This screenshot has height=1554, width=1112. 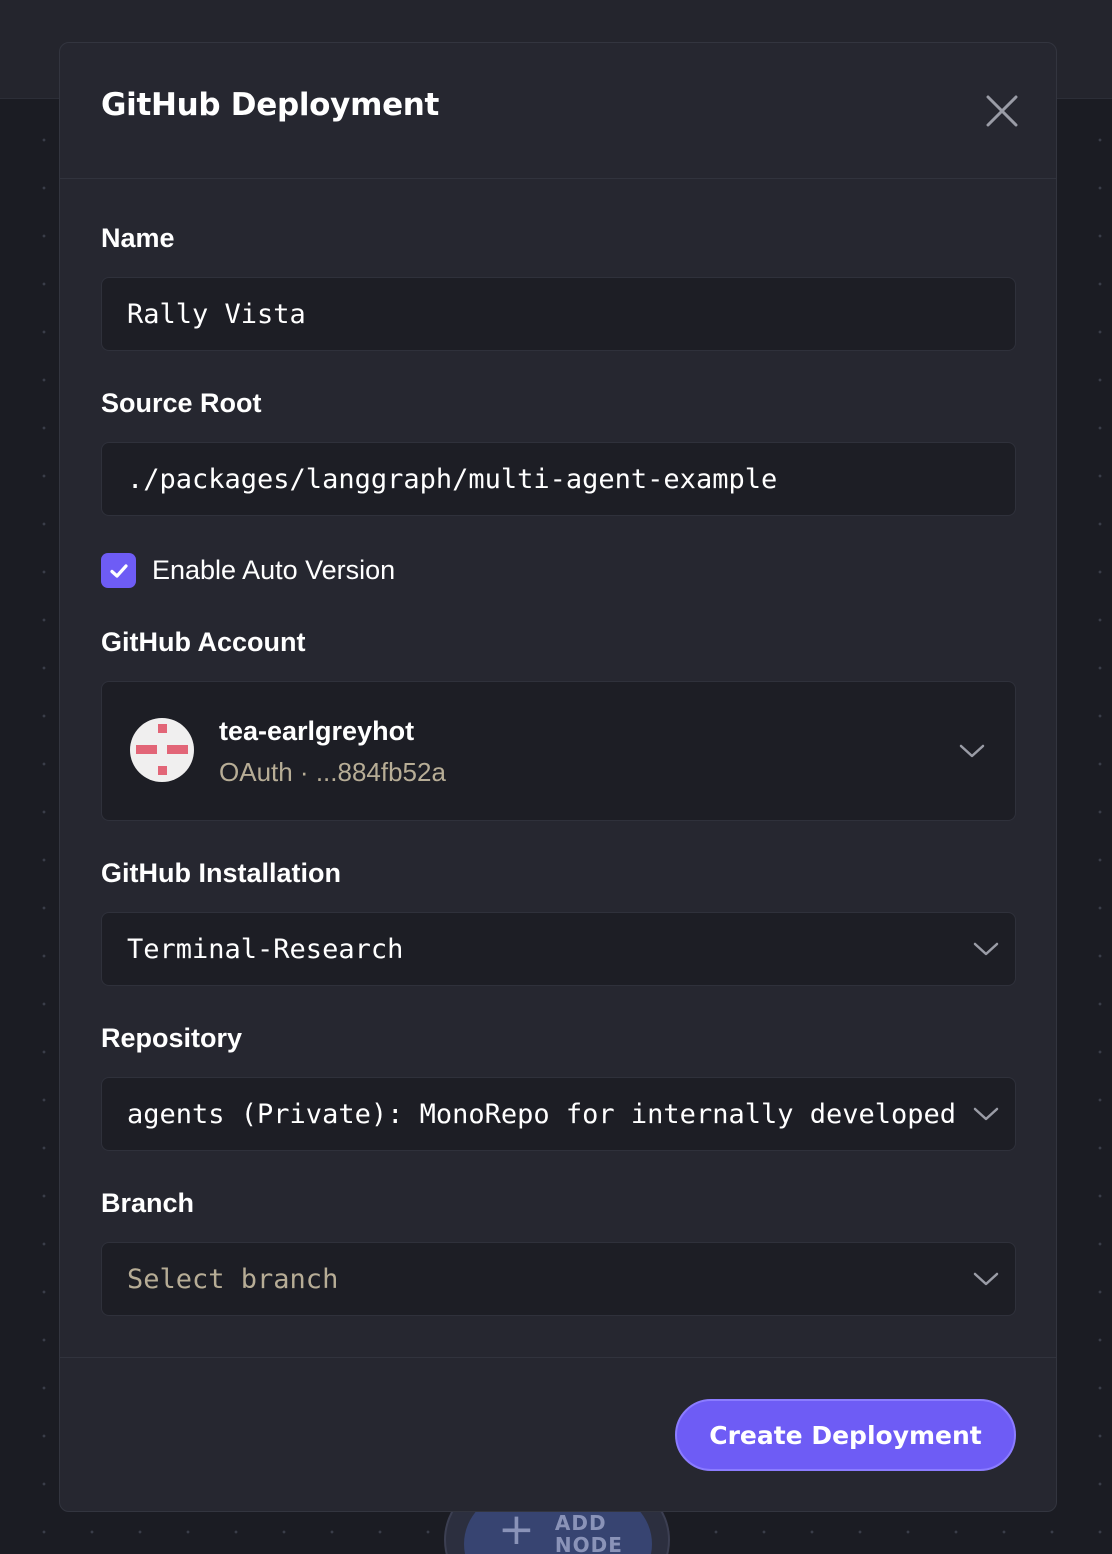 What do you see at coordinates (274, 570) in the screenshot?
I see `auto-version-label: Enable Auto Version` at bounding box center [274, 570].